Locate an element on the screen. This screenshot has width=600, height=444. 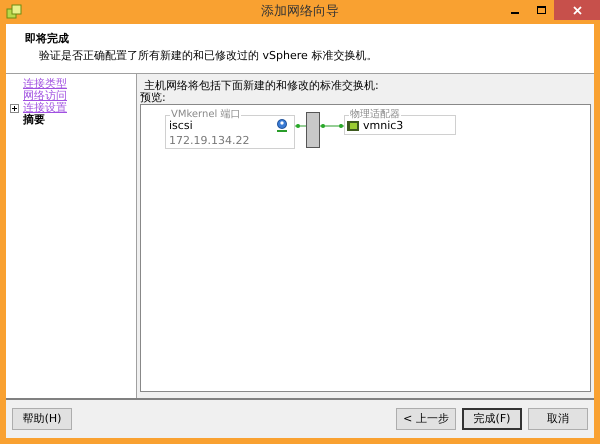
switch-bar is located at coordinates (313, 130).